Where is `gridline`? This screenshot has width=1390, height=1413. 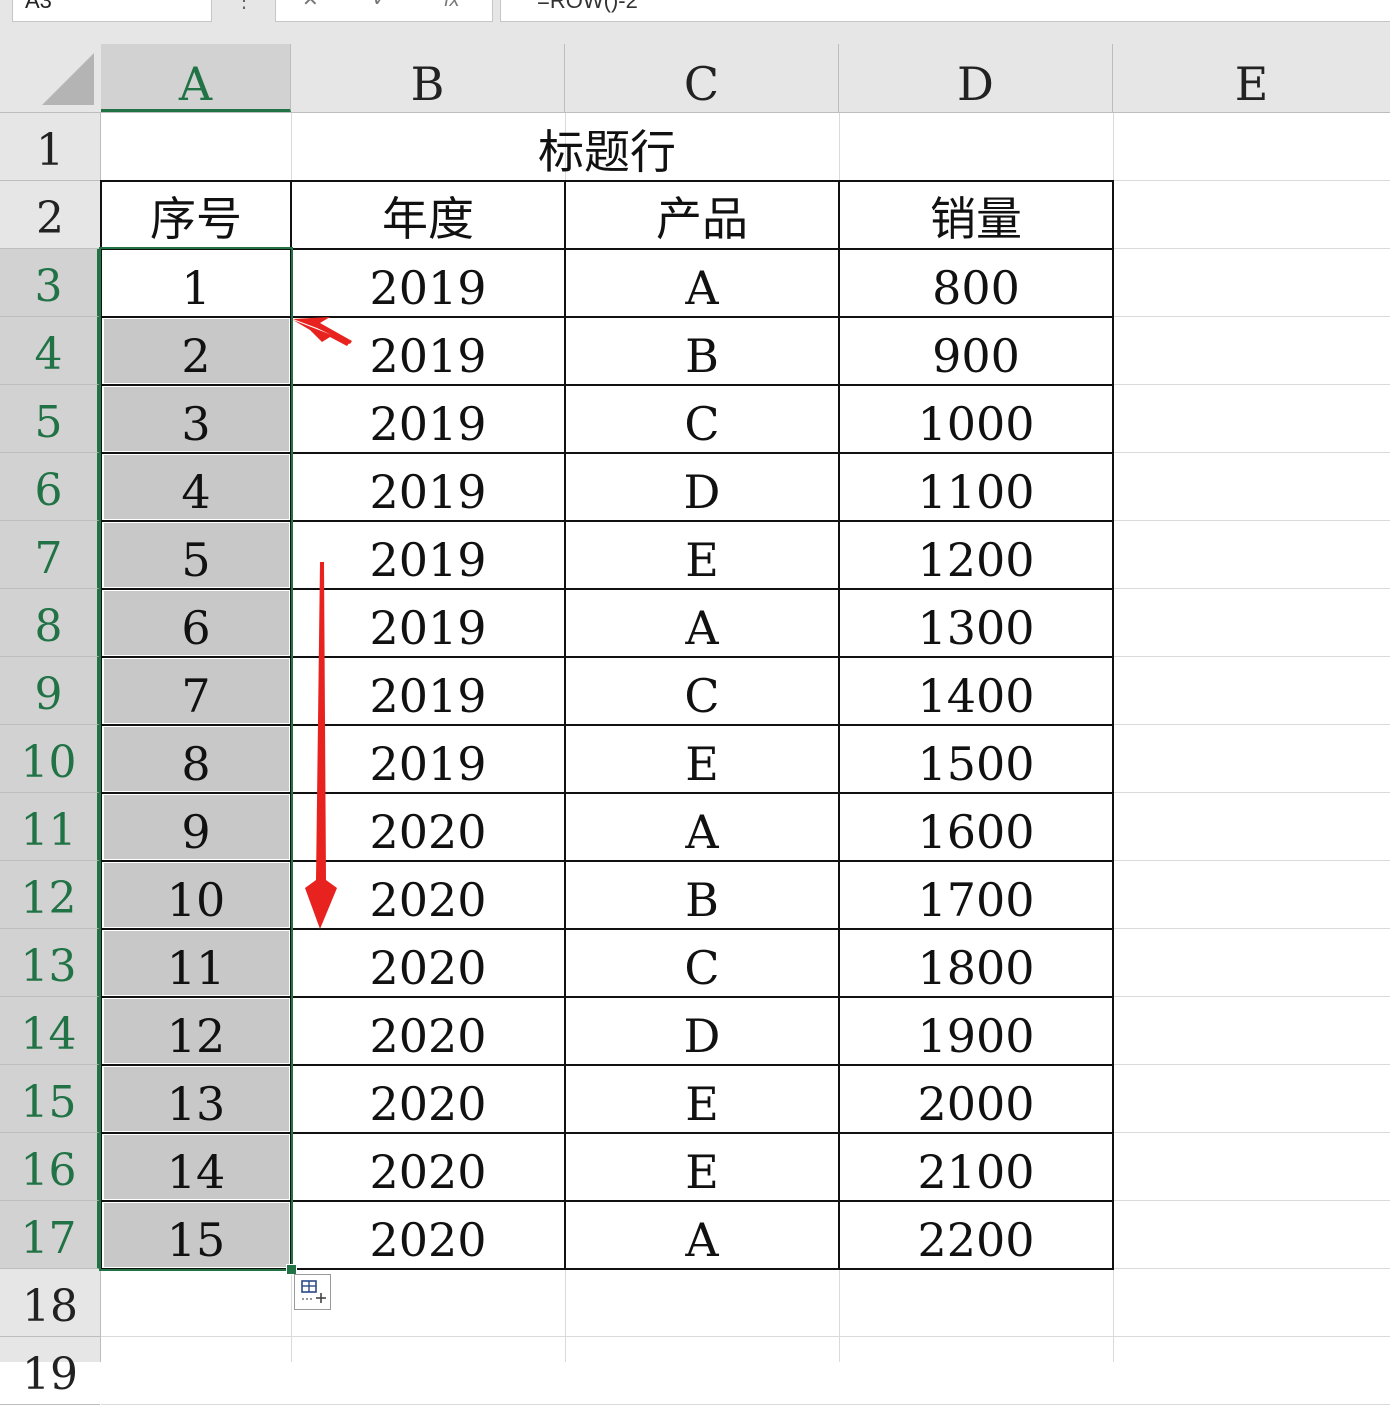
gridline is located at coordinates (745, 1404).